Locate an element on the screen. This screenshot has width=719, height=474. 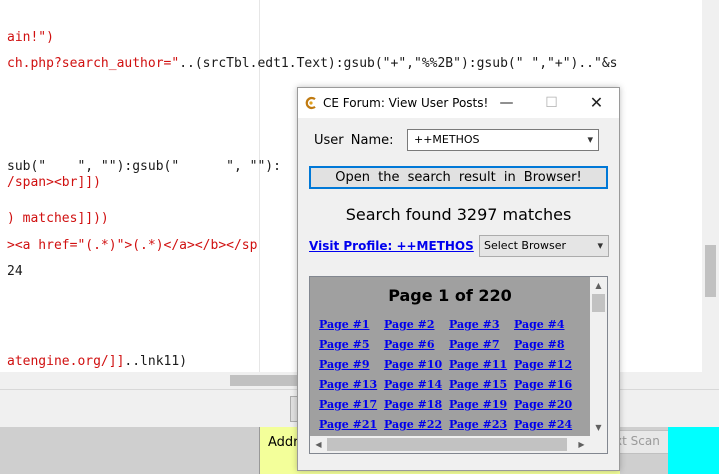
page-link: Page #7 is located at coordinates (474, 344).